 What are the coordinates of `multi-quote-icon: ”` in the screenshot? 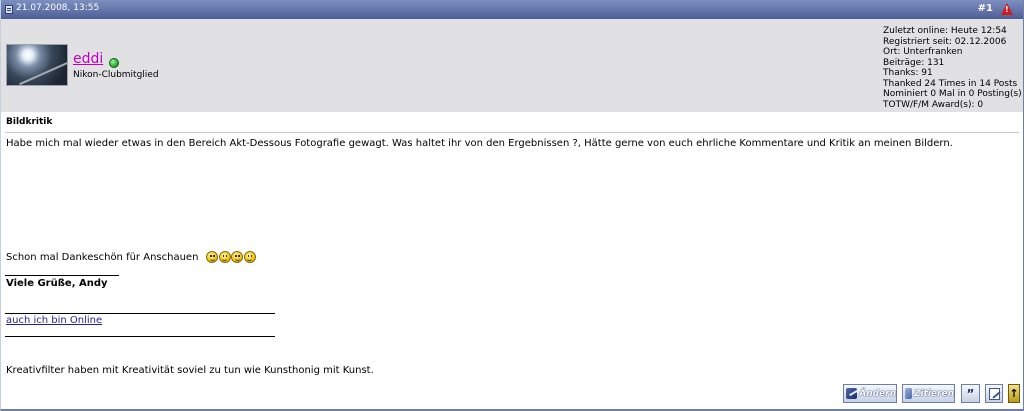 It's located at (970, 393).